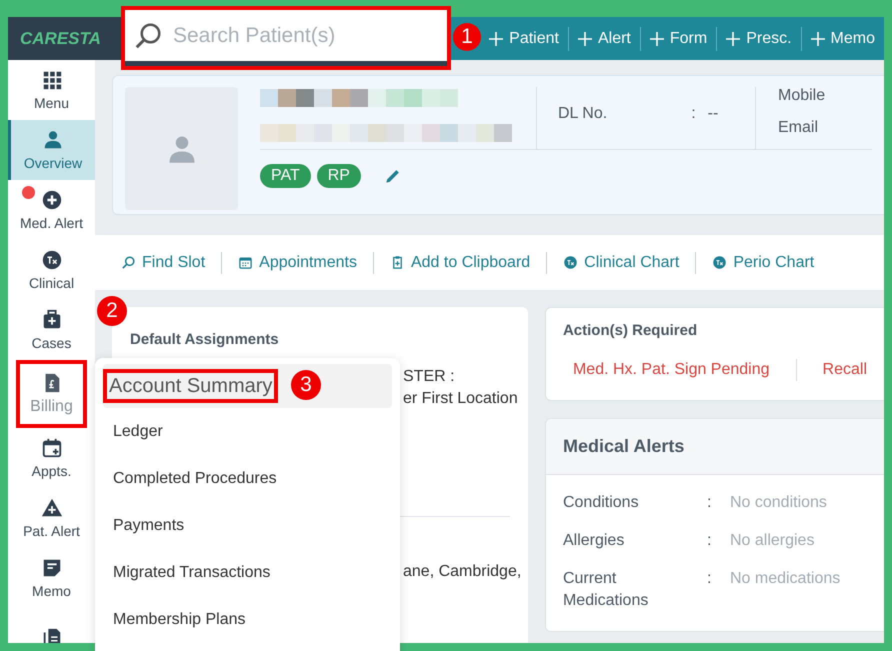 Image resolution: width=892 pixels, height=651 pixels. What do you see at coordinates (163, 263) in the screenshot?
I see `quick-action-link: Find Slot` at bounding box center [163, 263].